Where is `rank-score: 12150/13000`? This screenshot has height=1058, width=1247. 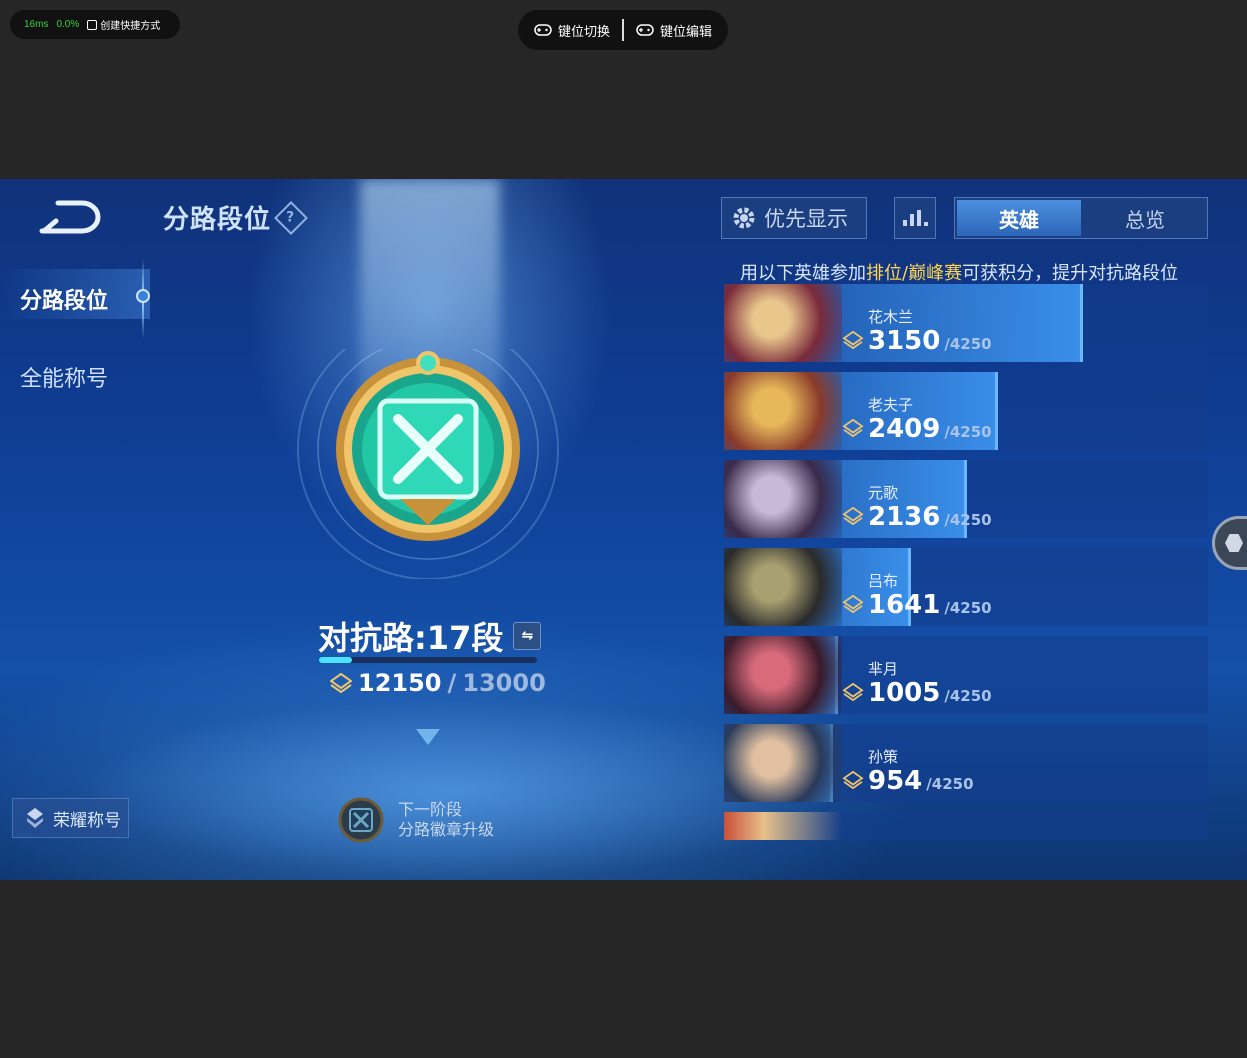 rank-score: 12150/13000 is located at coordinates (438, 683).